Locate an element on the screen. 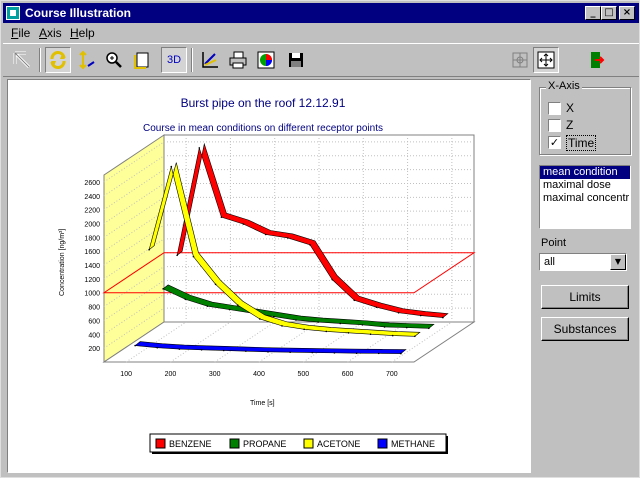  y-tick-label: 1400 is located at coordinates (92, 266).